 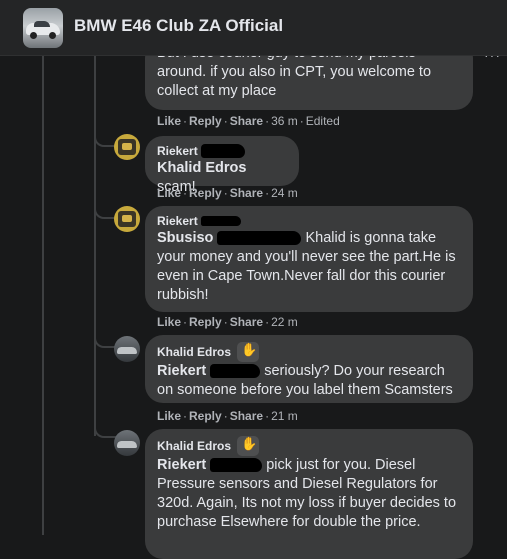 I want to click on edited-label: Edited, so click(x=322, y=121).